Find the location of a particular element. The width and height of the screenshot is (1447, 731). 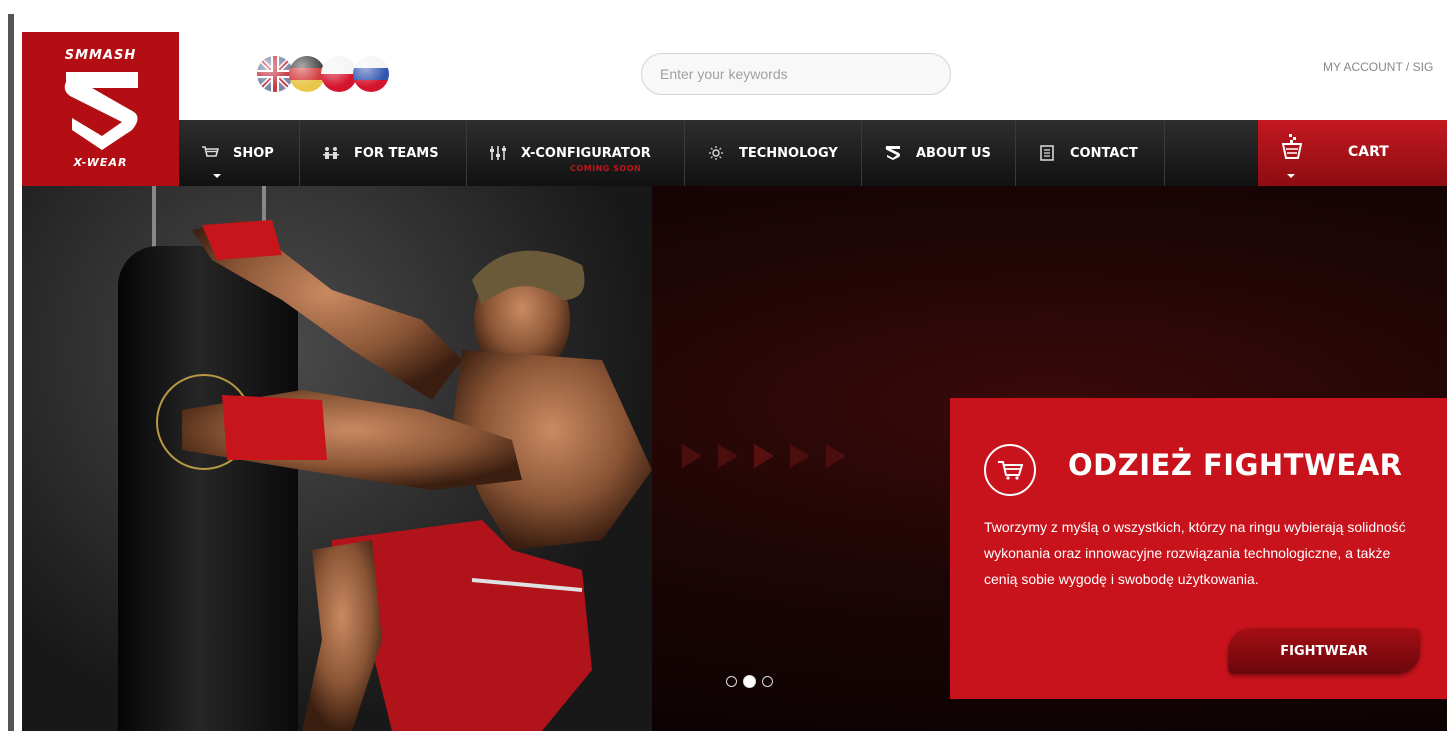

shopping-basket-icon is located at coordinates (1292, 146).